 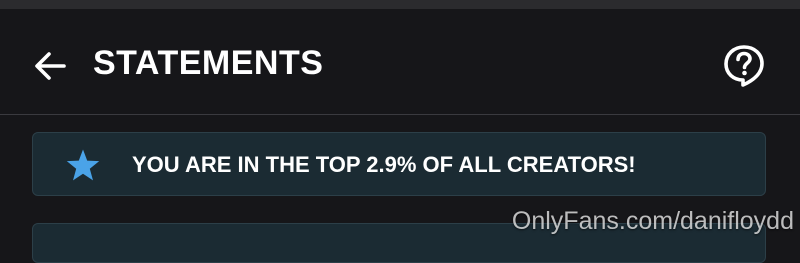 I want to click on status-bar, so click(x=400, y=4).